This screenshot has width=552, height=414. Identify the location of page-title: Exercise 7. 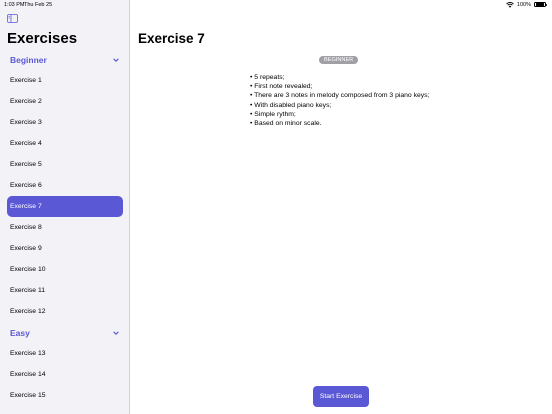
(171, 38).